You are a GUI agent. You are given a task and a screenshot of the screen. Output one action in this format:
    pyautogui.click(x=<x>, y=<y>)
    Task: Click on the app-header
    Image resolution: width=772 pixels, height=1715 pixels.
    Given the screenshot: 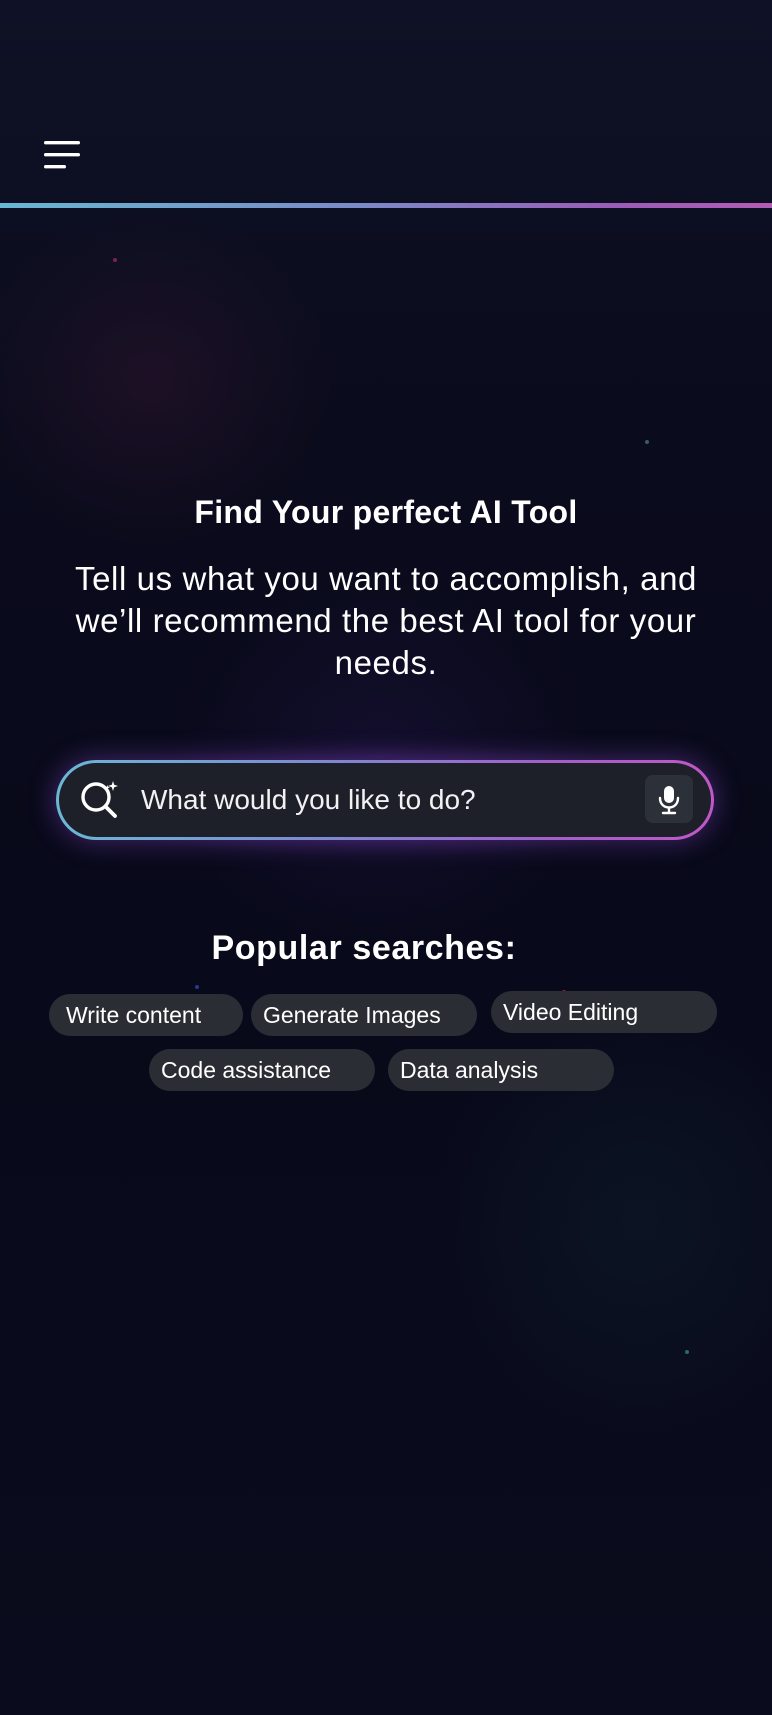 What is the action you would take?
    pyautogui.click(x=386, y=104)
    